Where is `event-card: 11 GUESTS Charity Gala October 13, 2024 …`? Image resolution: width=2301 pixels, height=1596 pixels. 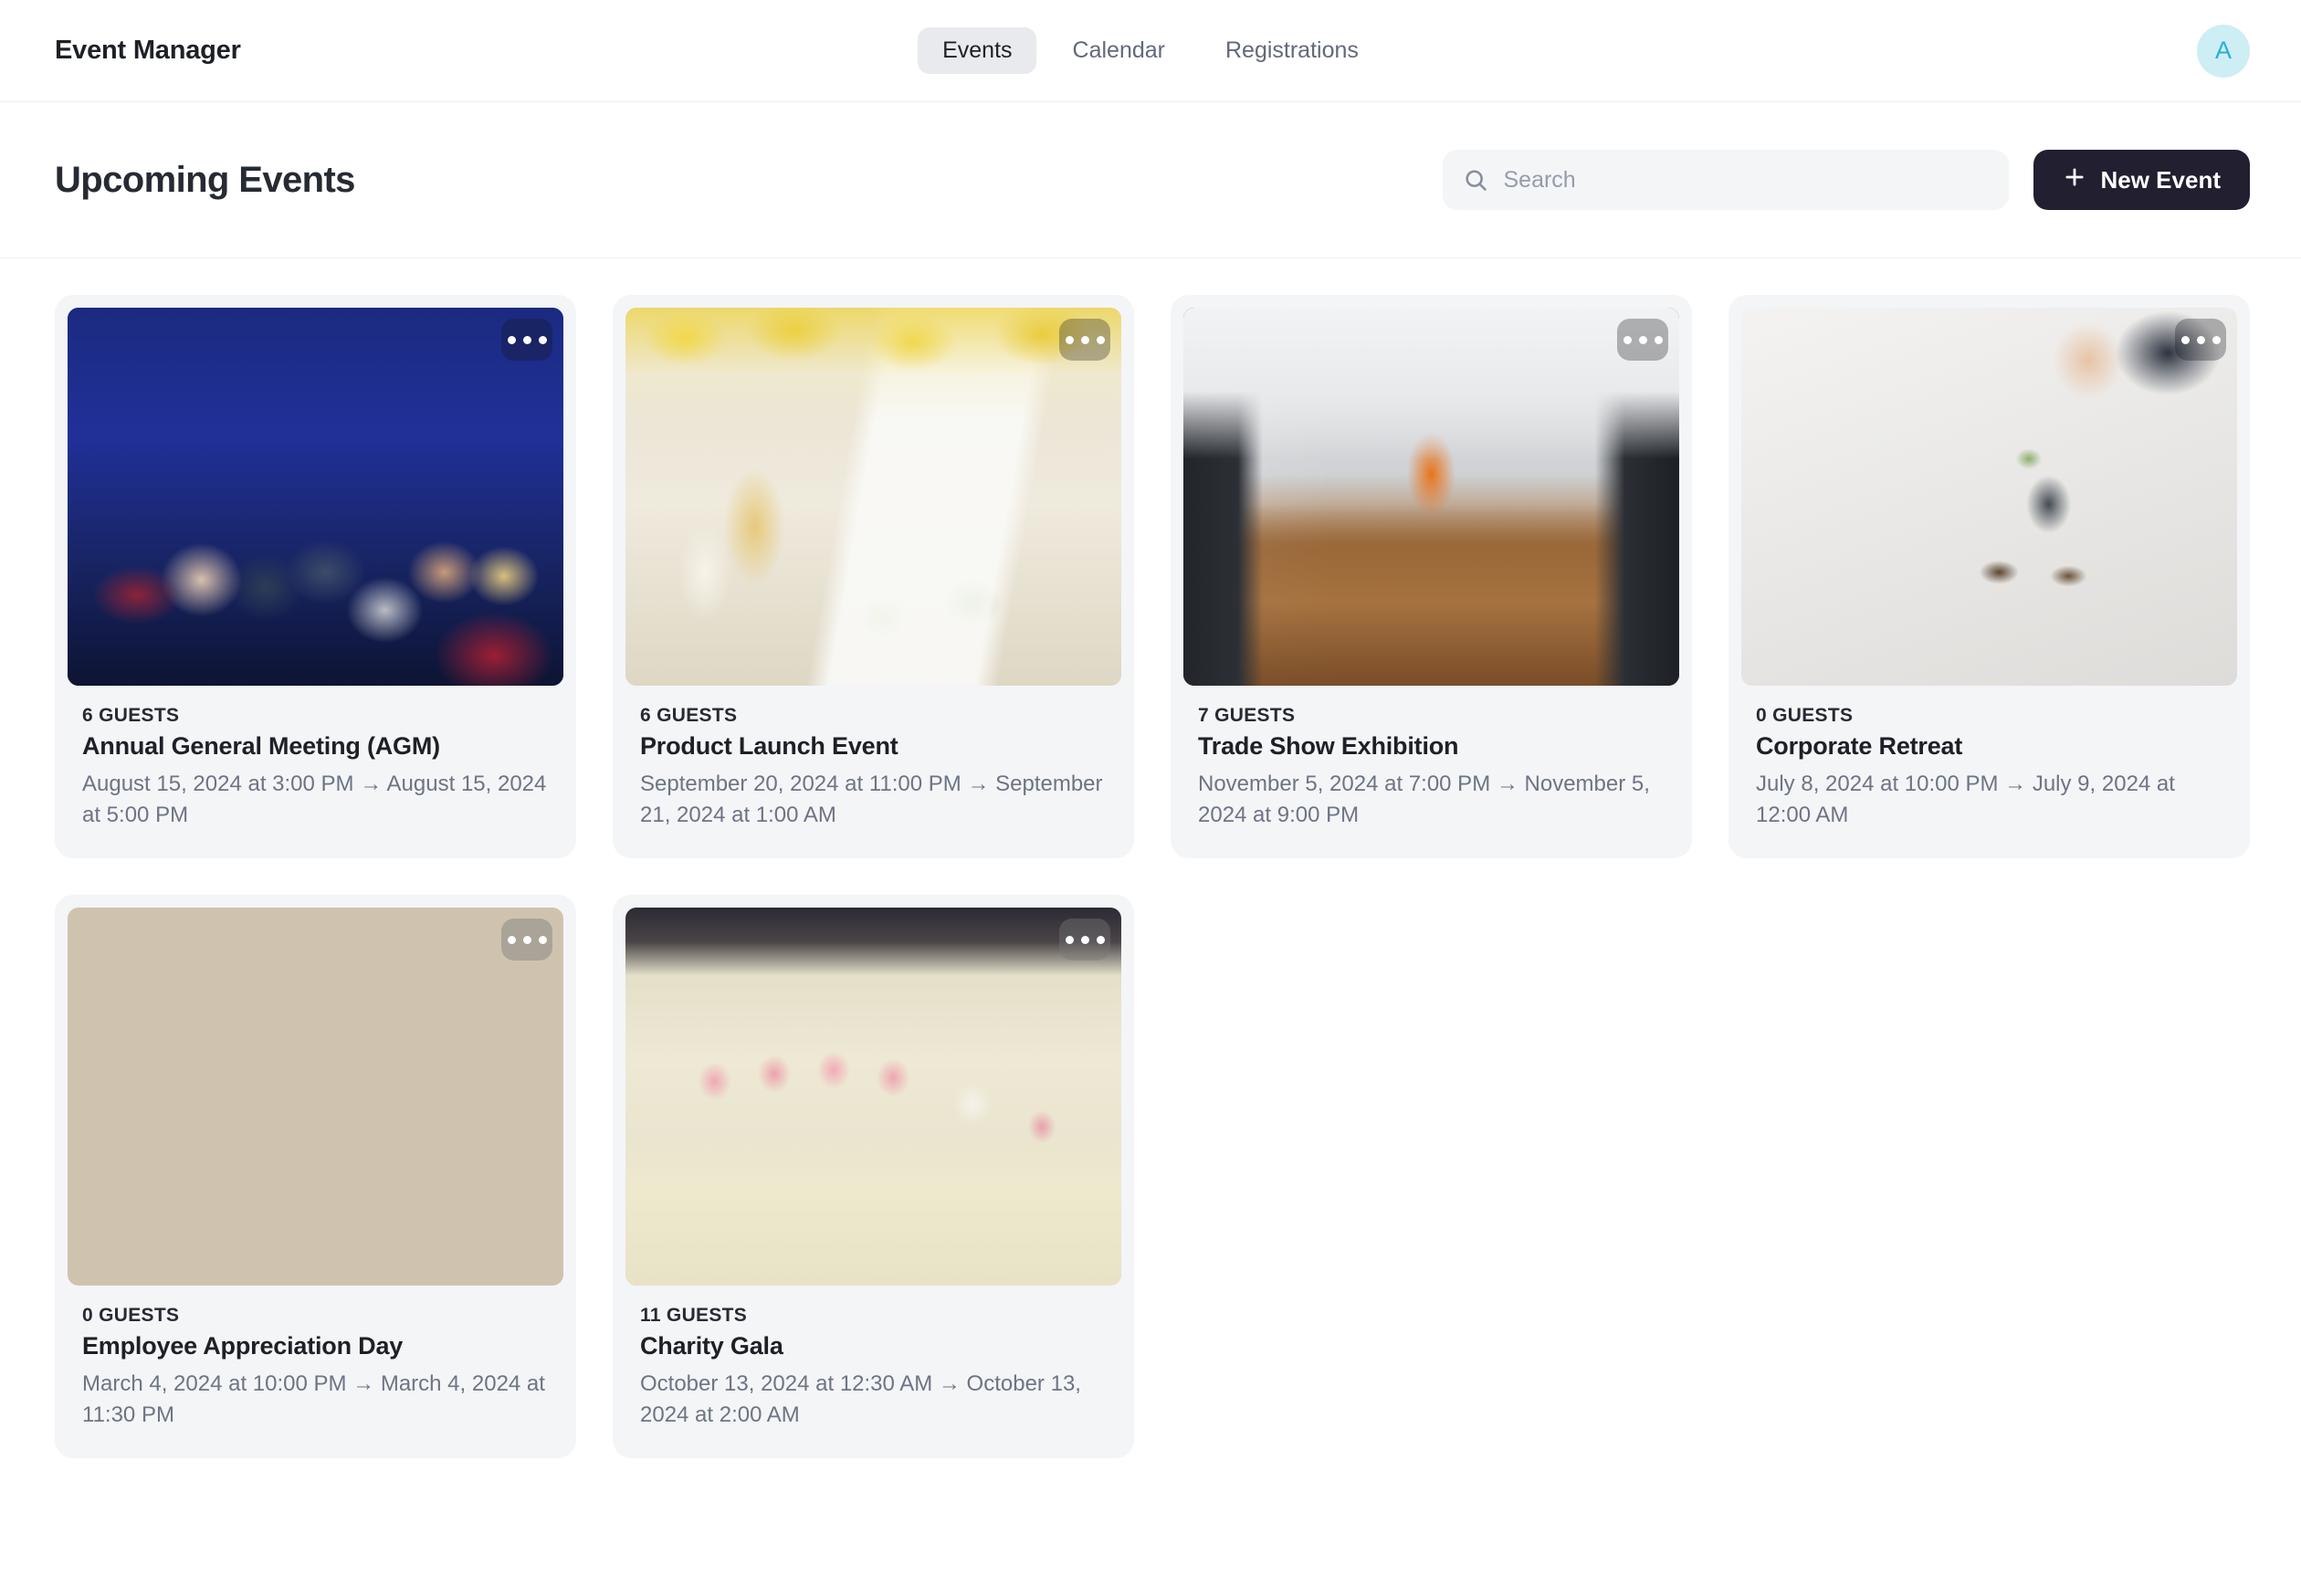 event-card: 11 GUESTS Charity Gala October 13, 2024 … is located at coordinates (873, 1177).